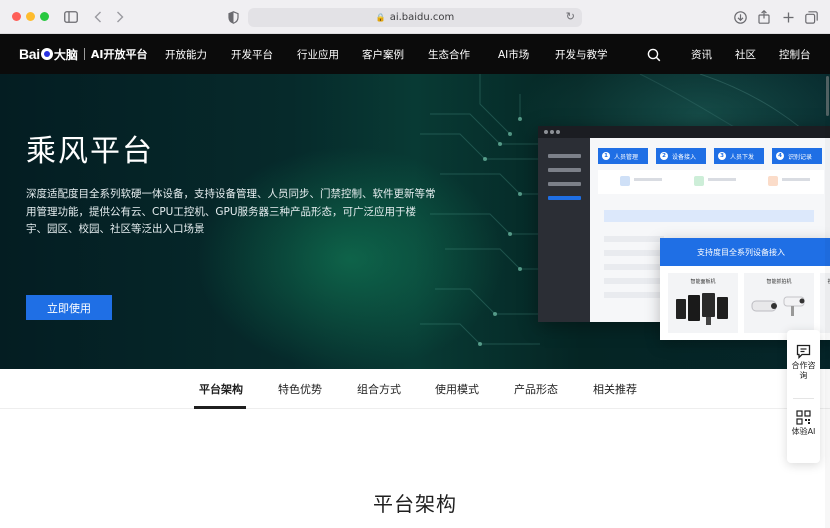 The width and height of the screenshot is (830, 528). What do you see at coordinates (513, 54) in the screenshot?
I see `nav-item-ai-market: AI市场` at bounding box center [513, 54].